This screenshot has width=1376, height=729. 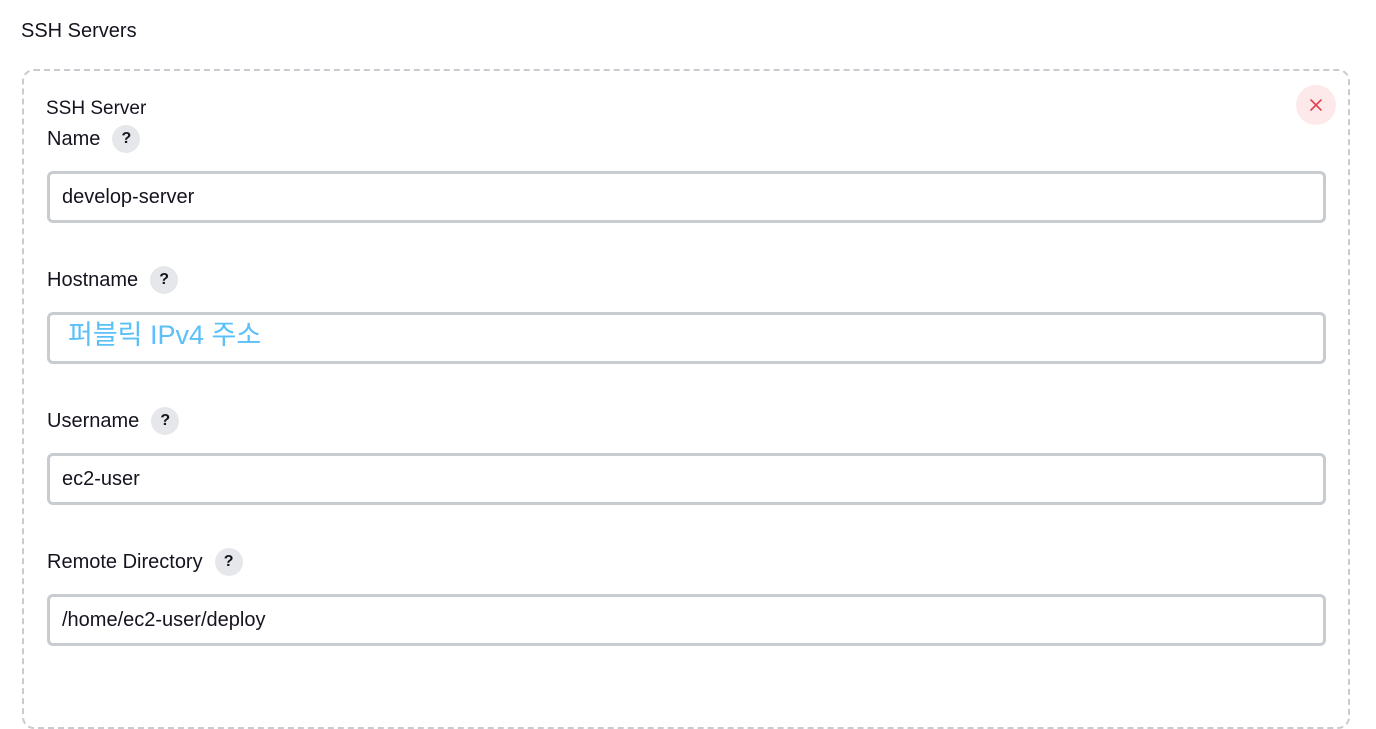 I want to click on name-label-text: Name, so click(x=74, y=139).